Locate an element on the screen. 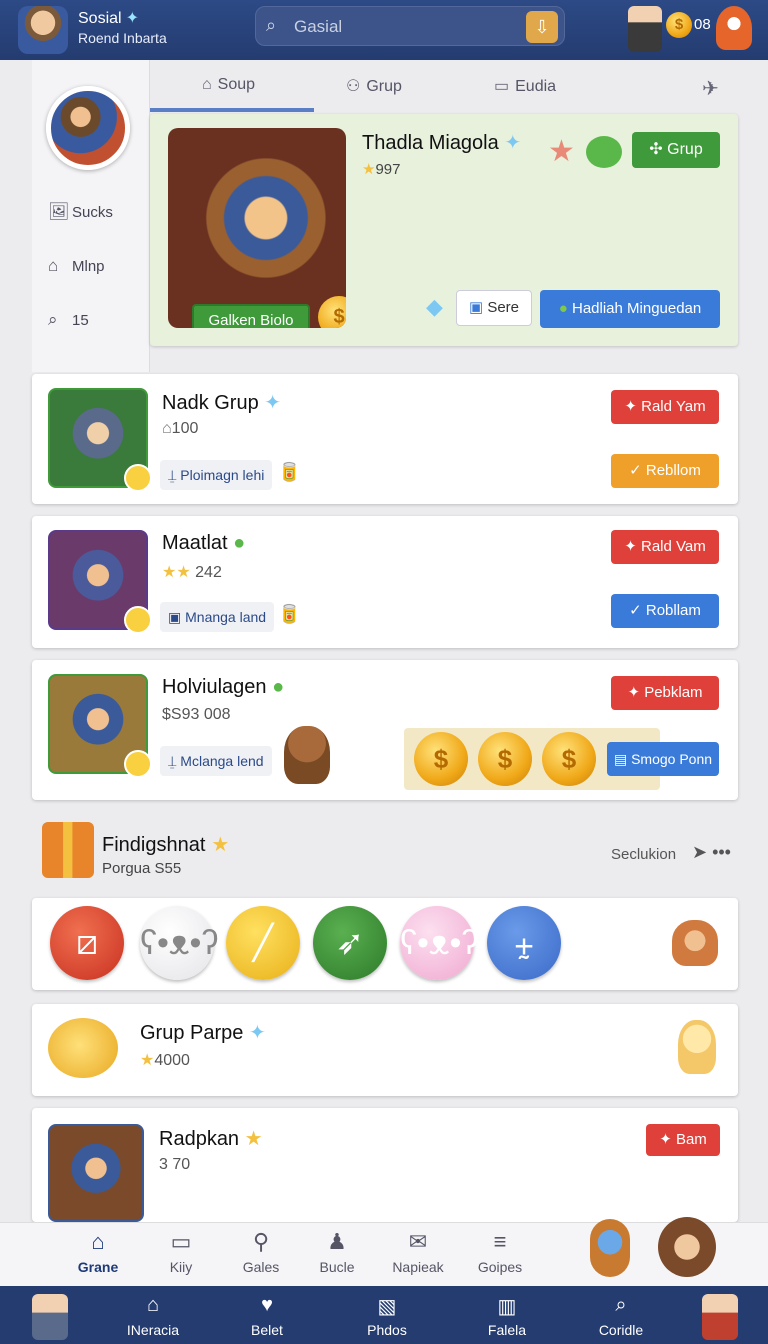 The image size is (768, 1344). quick-icon-row: ⧄ ʕ•ᴥ•ʔ ╱ ➶ ʕ•ᴥ•ʔ ⨦ is located at coordinates (385, 944).